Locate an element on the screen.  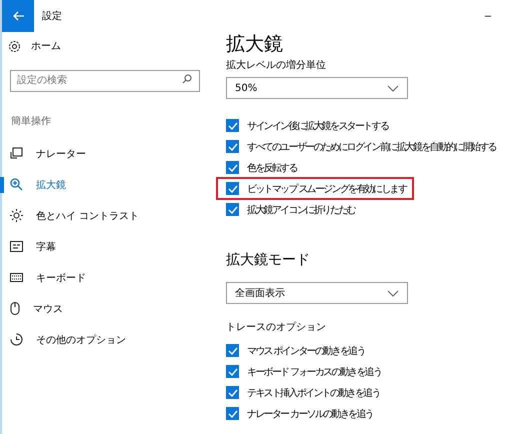
settings-icon is located at coordinates (14, 46).